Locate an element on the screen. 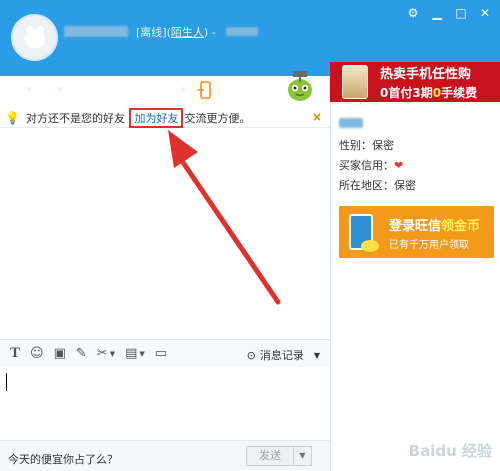  screen-share-button is located at coordinates (141, 90).